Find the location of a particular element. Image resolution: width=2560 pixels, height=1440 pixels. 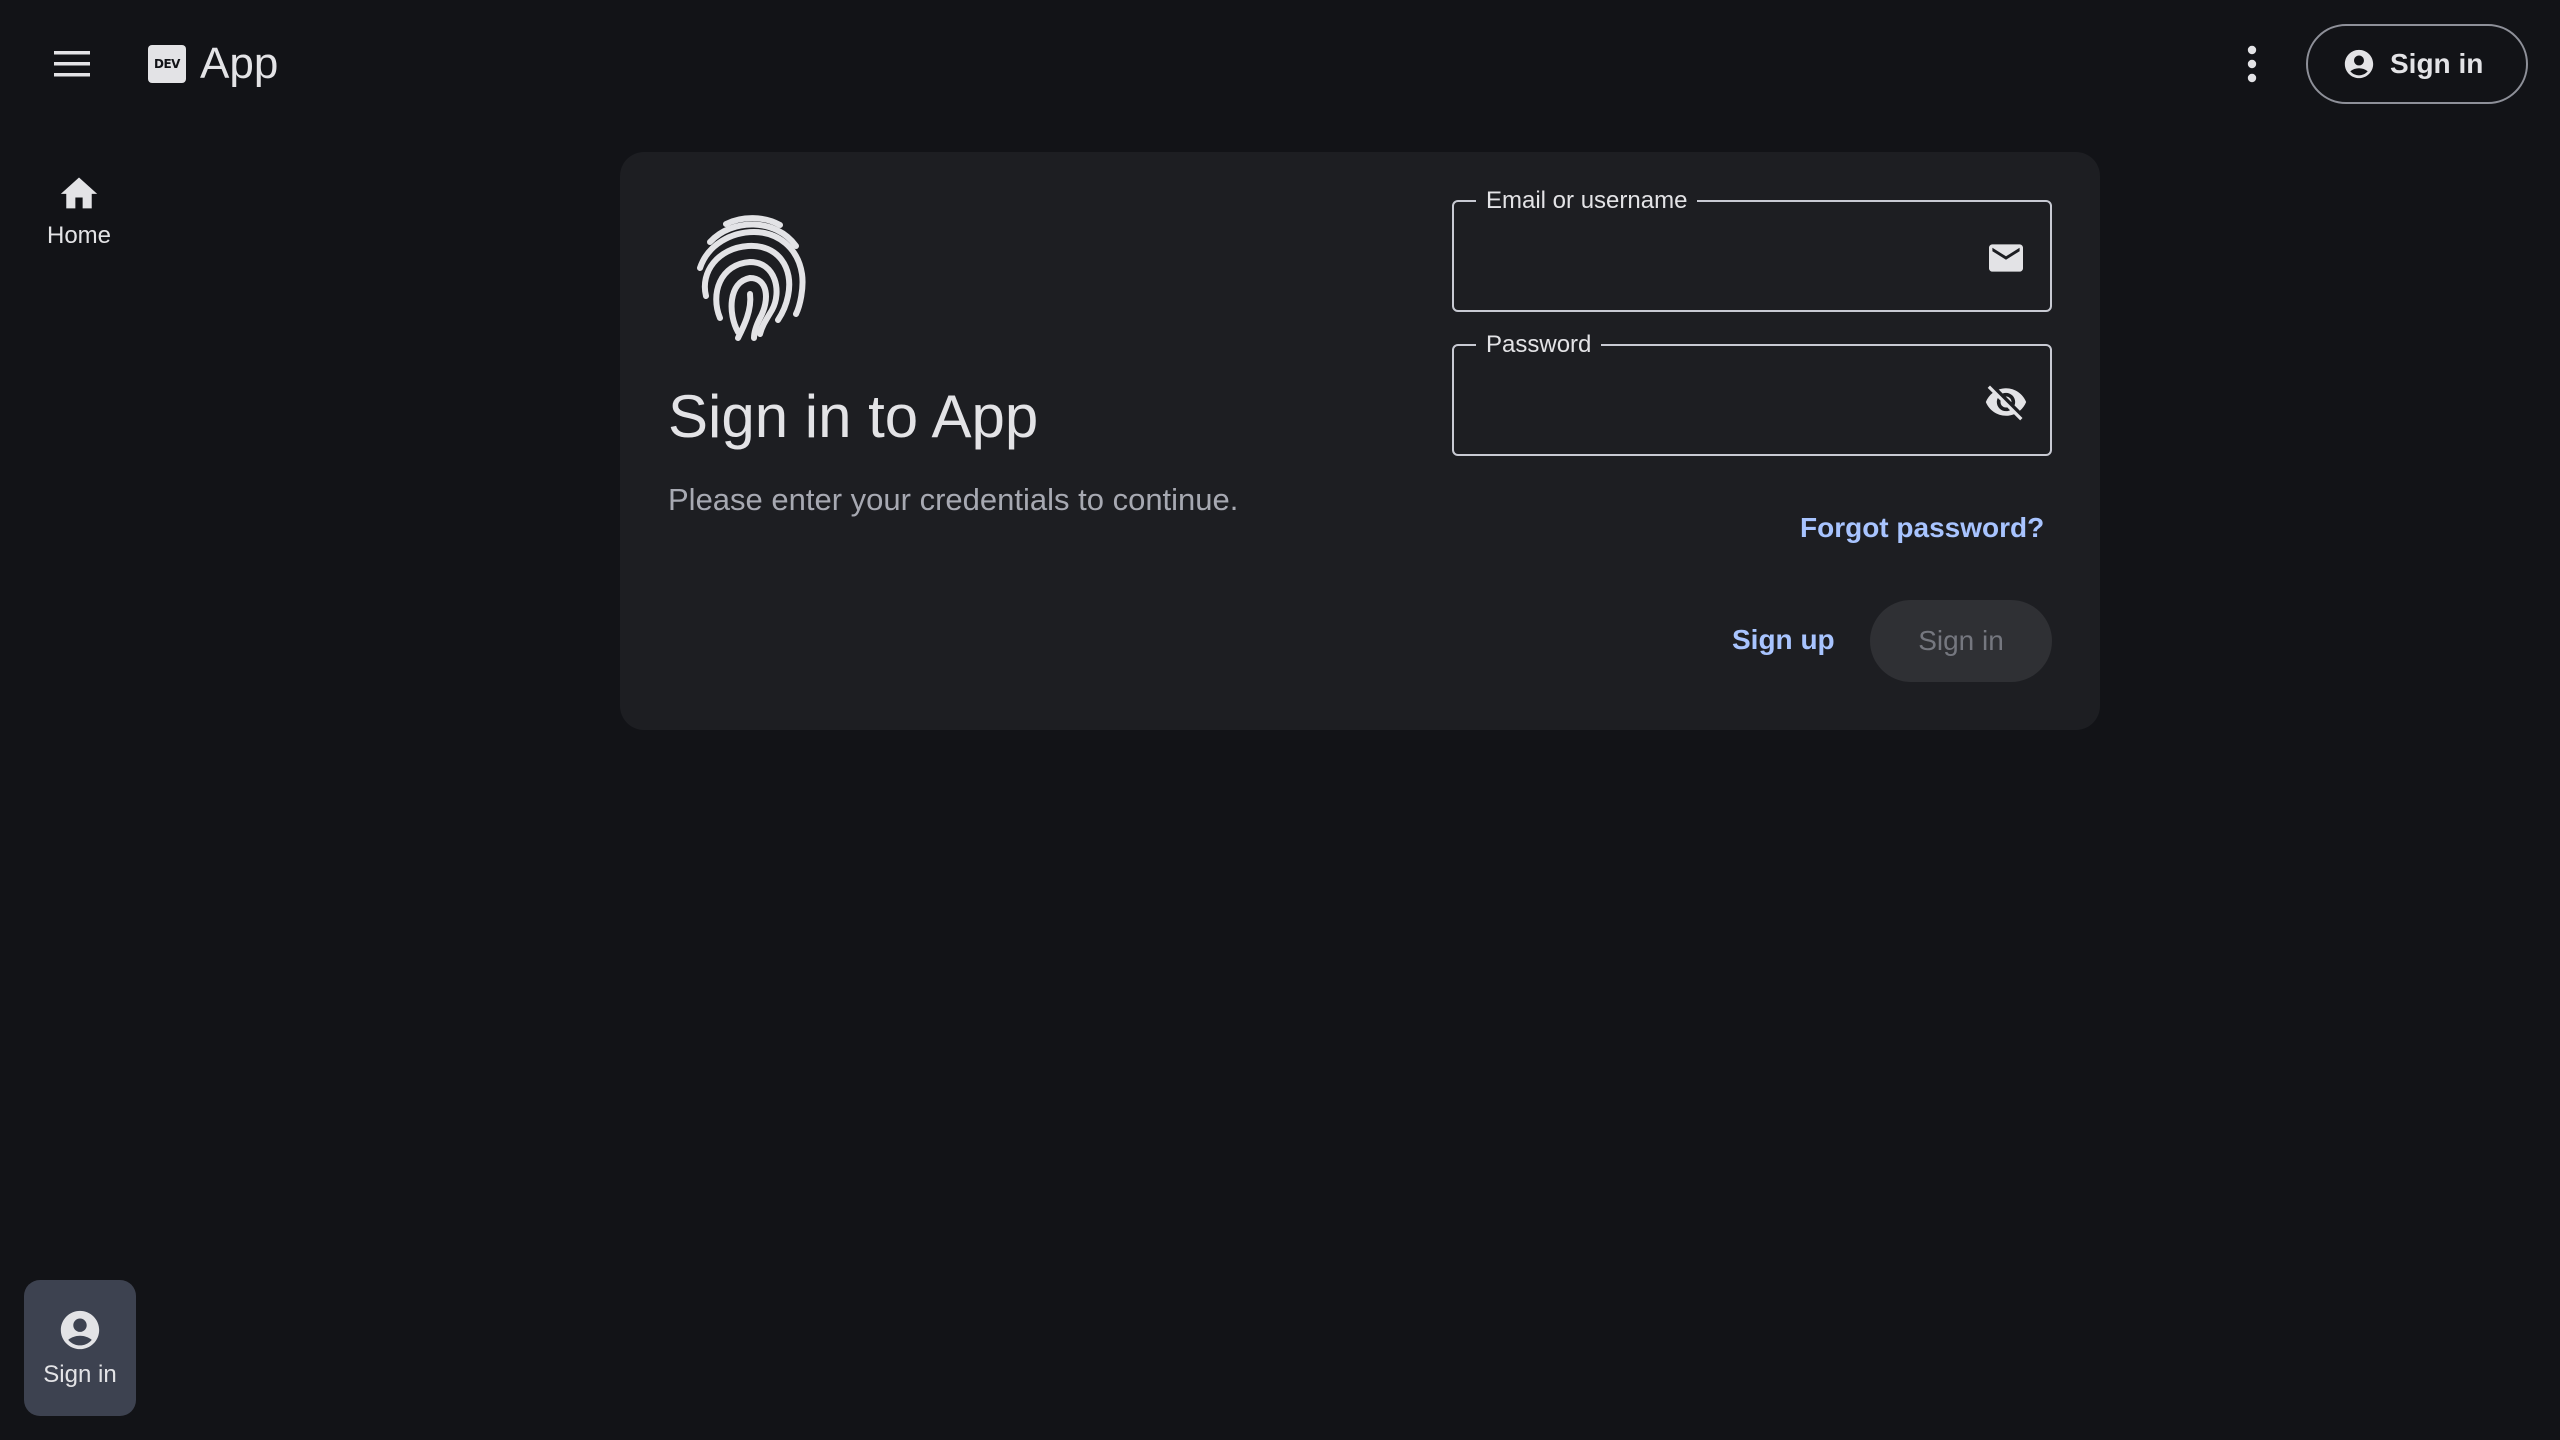

app-title: App is located at coordinates (239, 63).